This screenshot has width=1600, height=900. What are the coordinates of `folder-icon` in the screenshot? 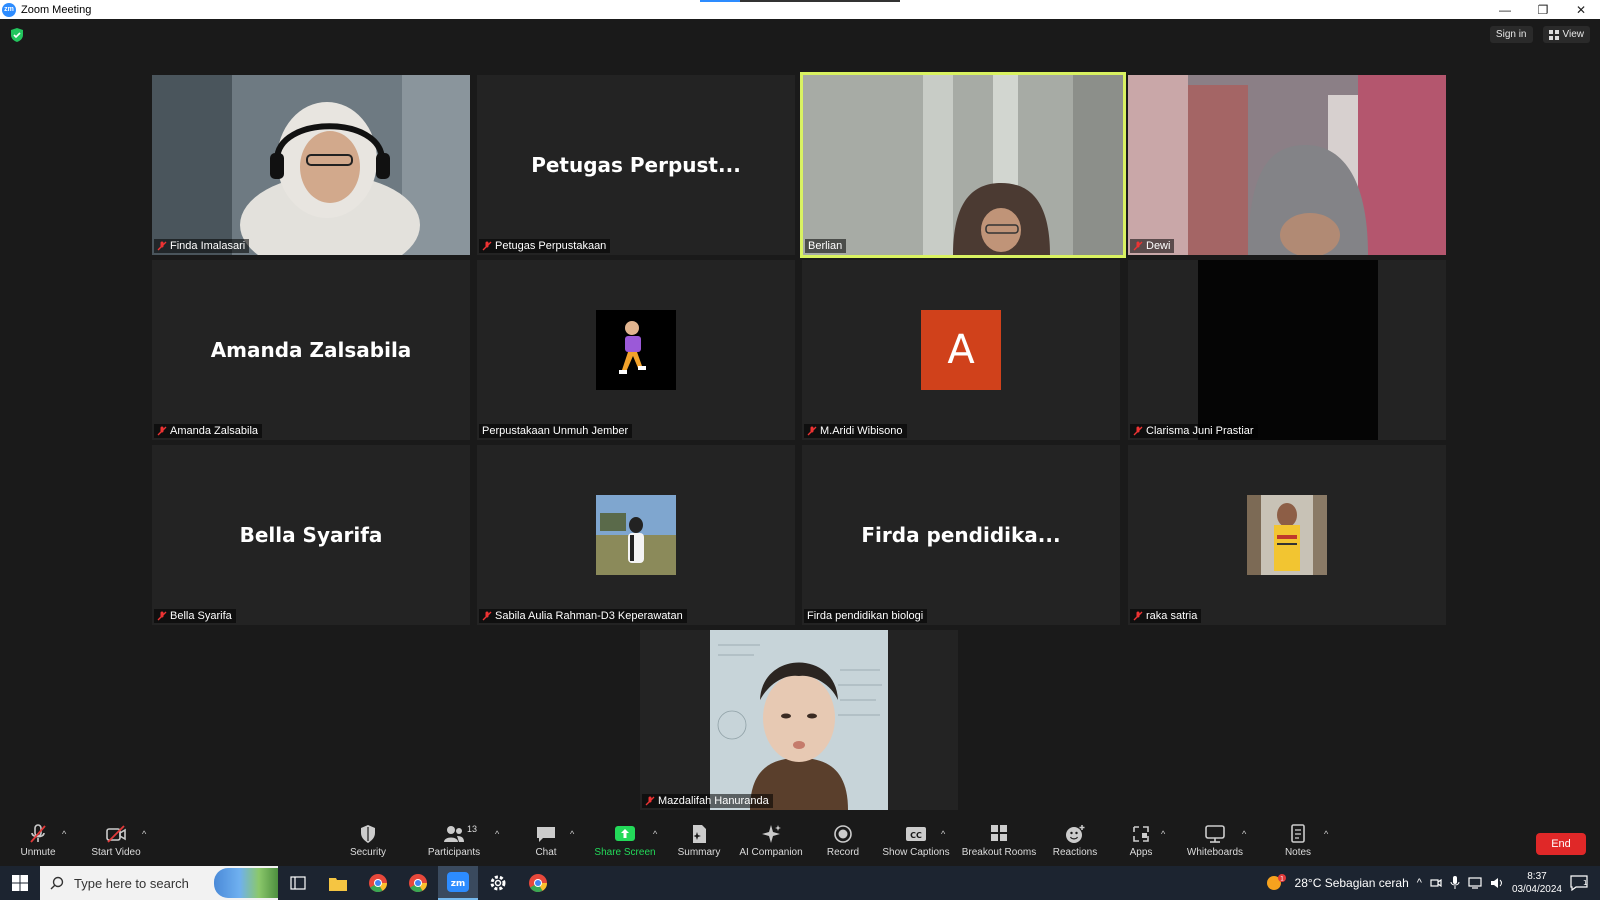 It's located at (338, 884).